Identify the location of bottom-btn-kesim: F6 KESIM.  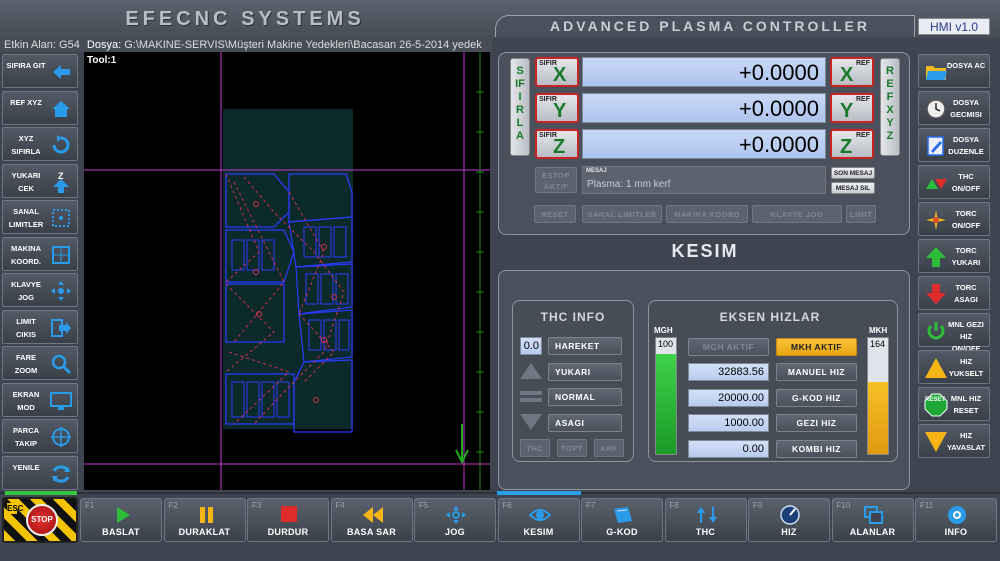
(538, 520).